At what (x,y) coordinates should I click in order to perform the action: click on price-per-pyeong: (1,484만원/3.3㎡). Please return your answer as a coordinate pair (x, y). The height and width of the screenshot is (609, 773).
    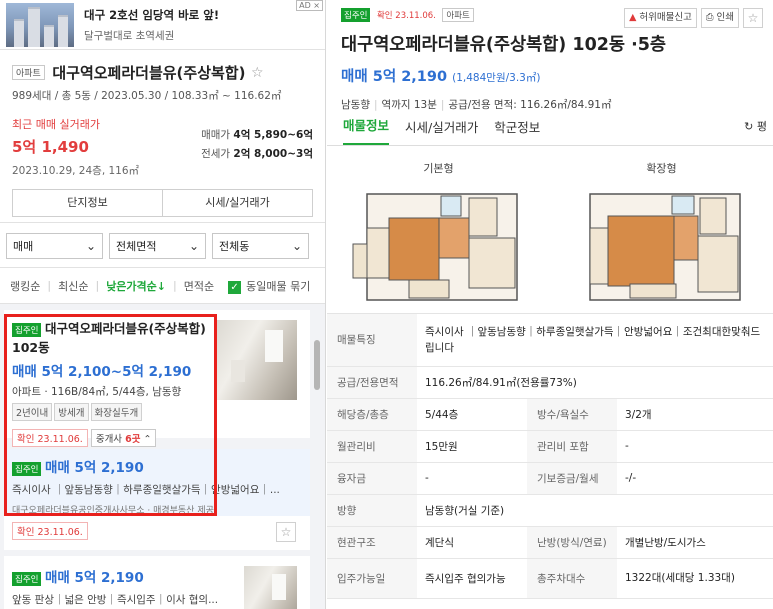
    Looking at the image, I should click on (496, 78).